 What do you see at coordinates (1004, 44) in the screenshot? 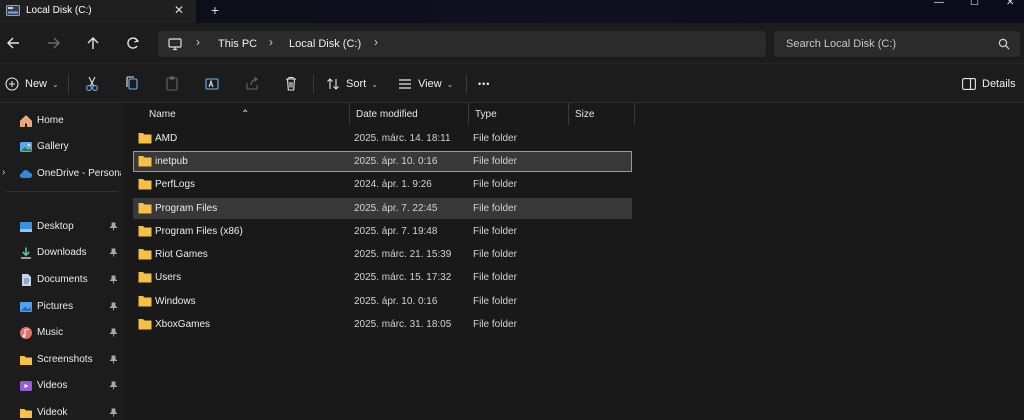
I see `search-icon` at bounding box center [1004, 44].